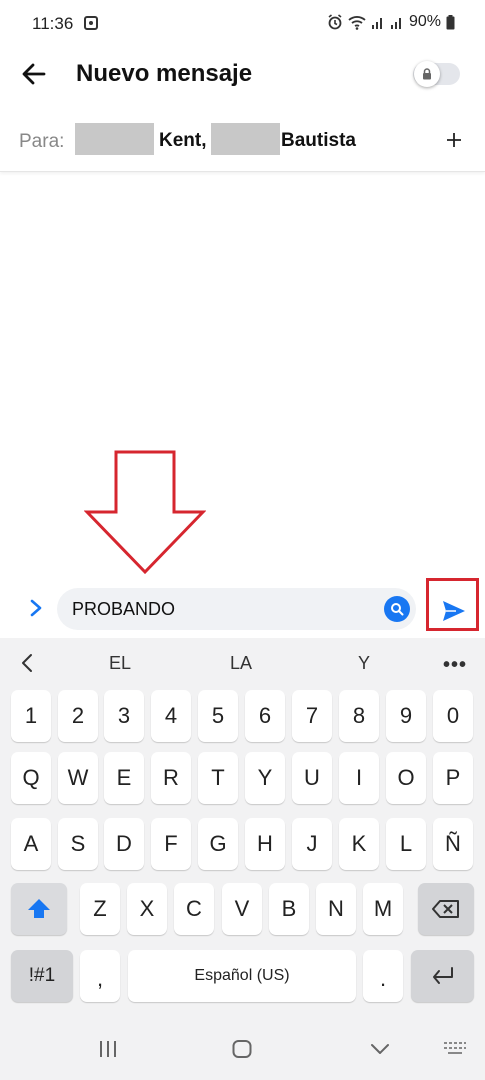 The image size is (485, 1080). I want to click on lock-icon, so click(427, 74).